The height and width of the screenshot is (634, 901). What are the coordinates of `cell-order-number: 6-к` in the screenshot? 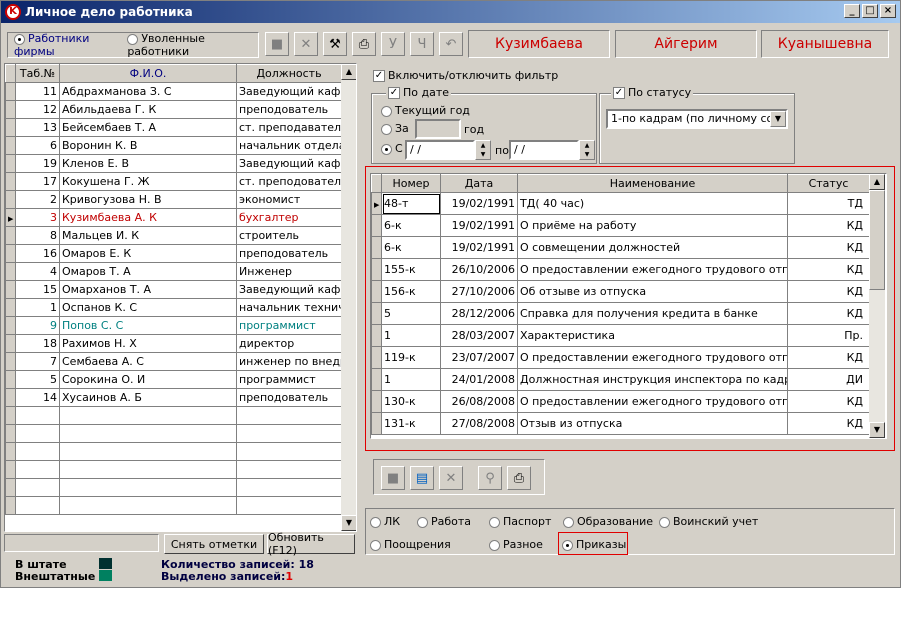 It's located at (411, 247).